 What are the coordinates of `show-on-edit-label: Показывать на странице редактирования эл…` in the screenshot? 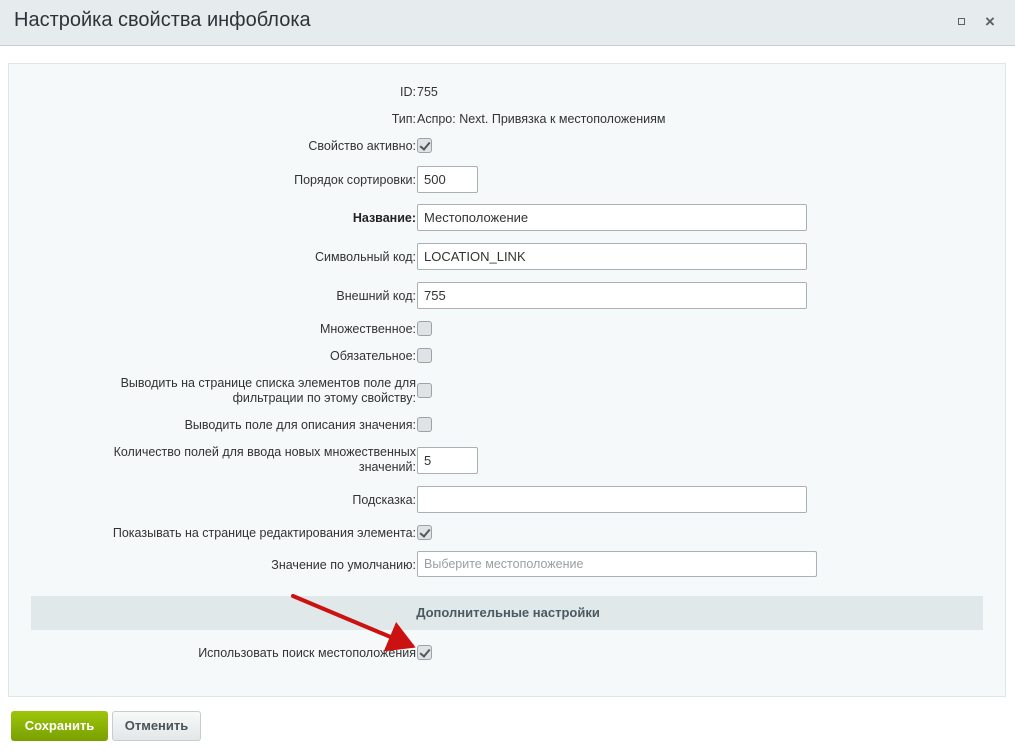 It's located at (264, 533).